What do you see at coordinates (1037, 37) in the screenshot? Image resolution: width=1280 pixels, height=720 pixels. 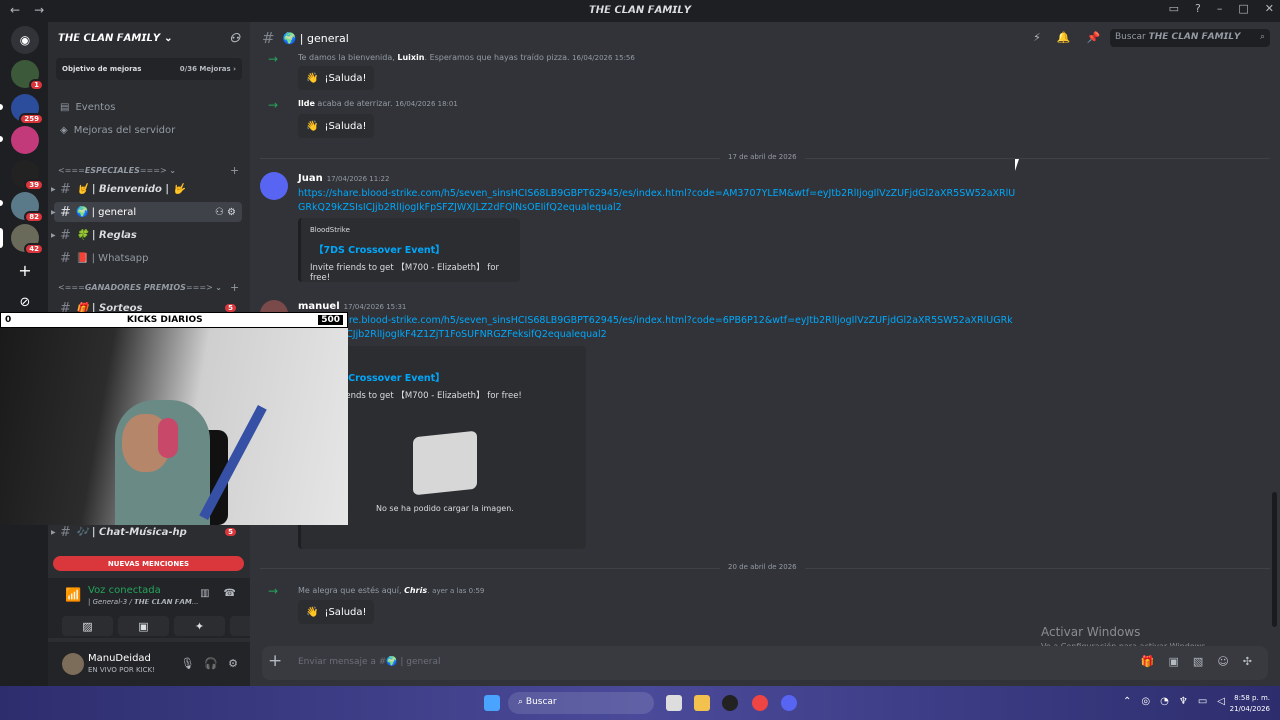 I see `threads-icon: ⚡` at bounding box center [1037, 37].